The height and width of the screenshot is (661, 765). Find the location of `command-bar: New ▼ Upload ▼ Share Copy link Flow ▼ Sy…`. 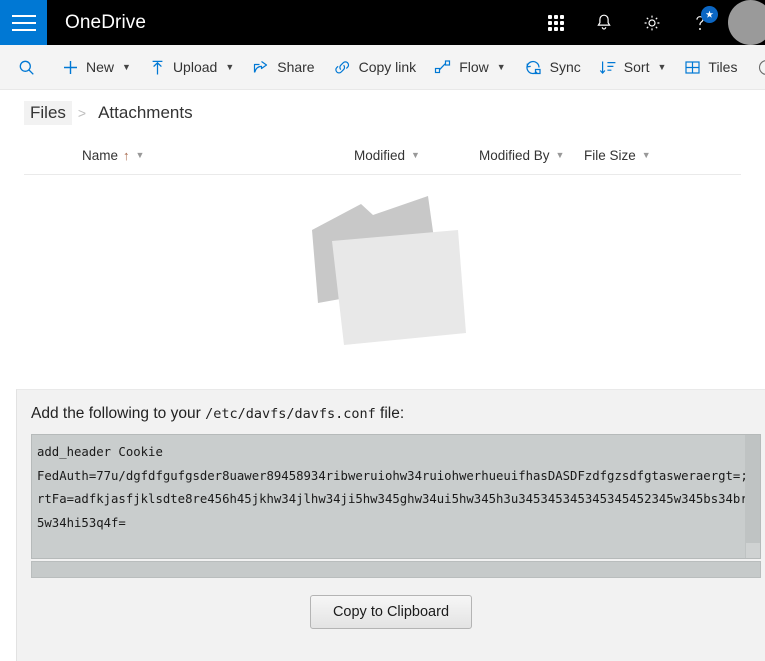

command-bar: New ▼ Upload ▼ Share Copy link Flow ▼ Sy… is located at coordinates (382, 67).